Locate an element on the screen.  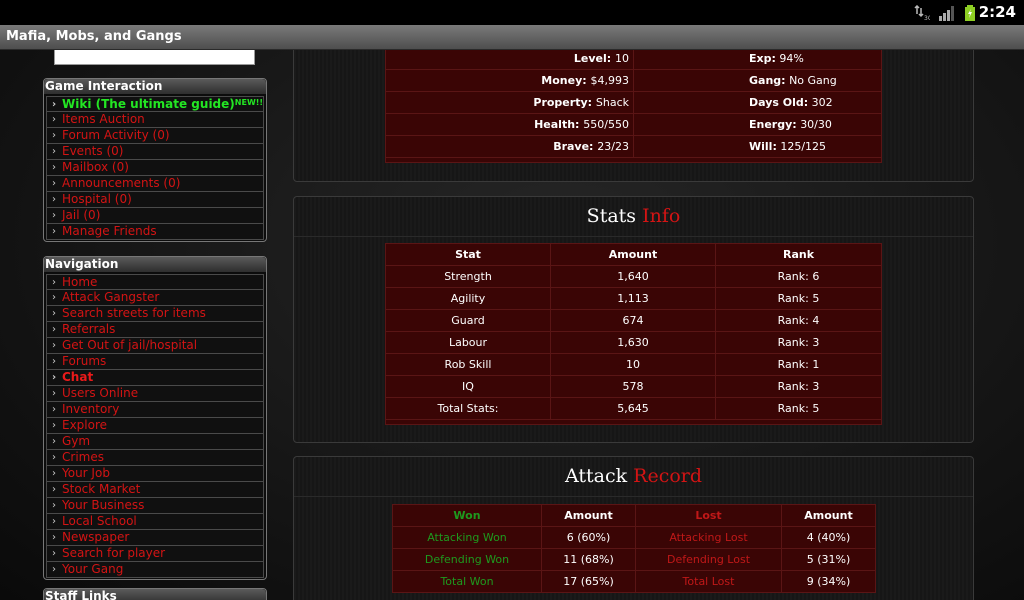
nav-item-local-school: › Local School is located at coordinates (155, 522).